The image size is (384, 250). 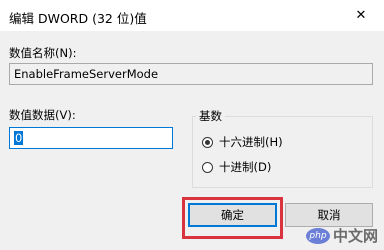 What do you see at coordinates (78, 18) in the screenshot?
I see `window-title: 编辑 DWORD (32 位)值` at bounding box center [78, 18].